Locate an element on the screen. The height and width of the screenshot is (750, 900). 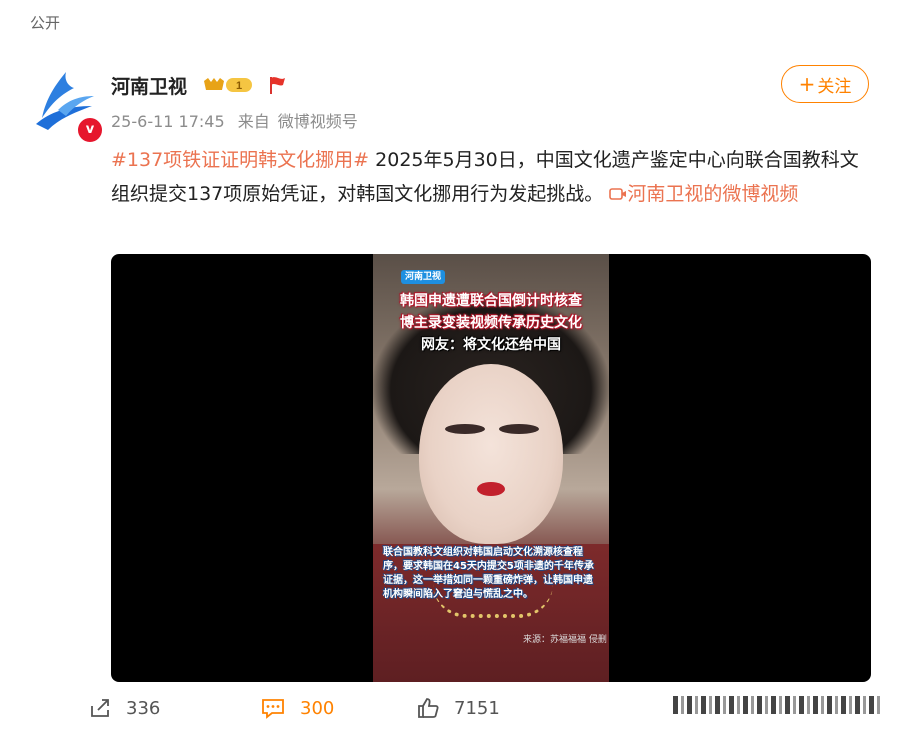
video-link-label: 河南卫视的微博视频 is located at coordinates (713, 194).